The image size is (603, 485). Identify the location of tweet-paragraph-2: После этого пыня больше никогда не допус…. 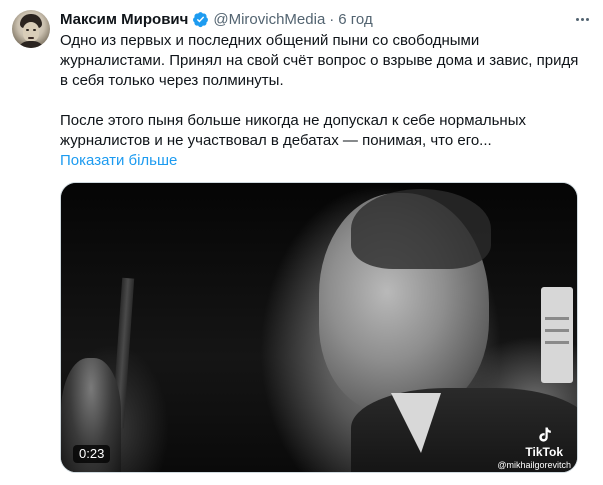
(293, 130).